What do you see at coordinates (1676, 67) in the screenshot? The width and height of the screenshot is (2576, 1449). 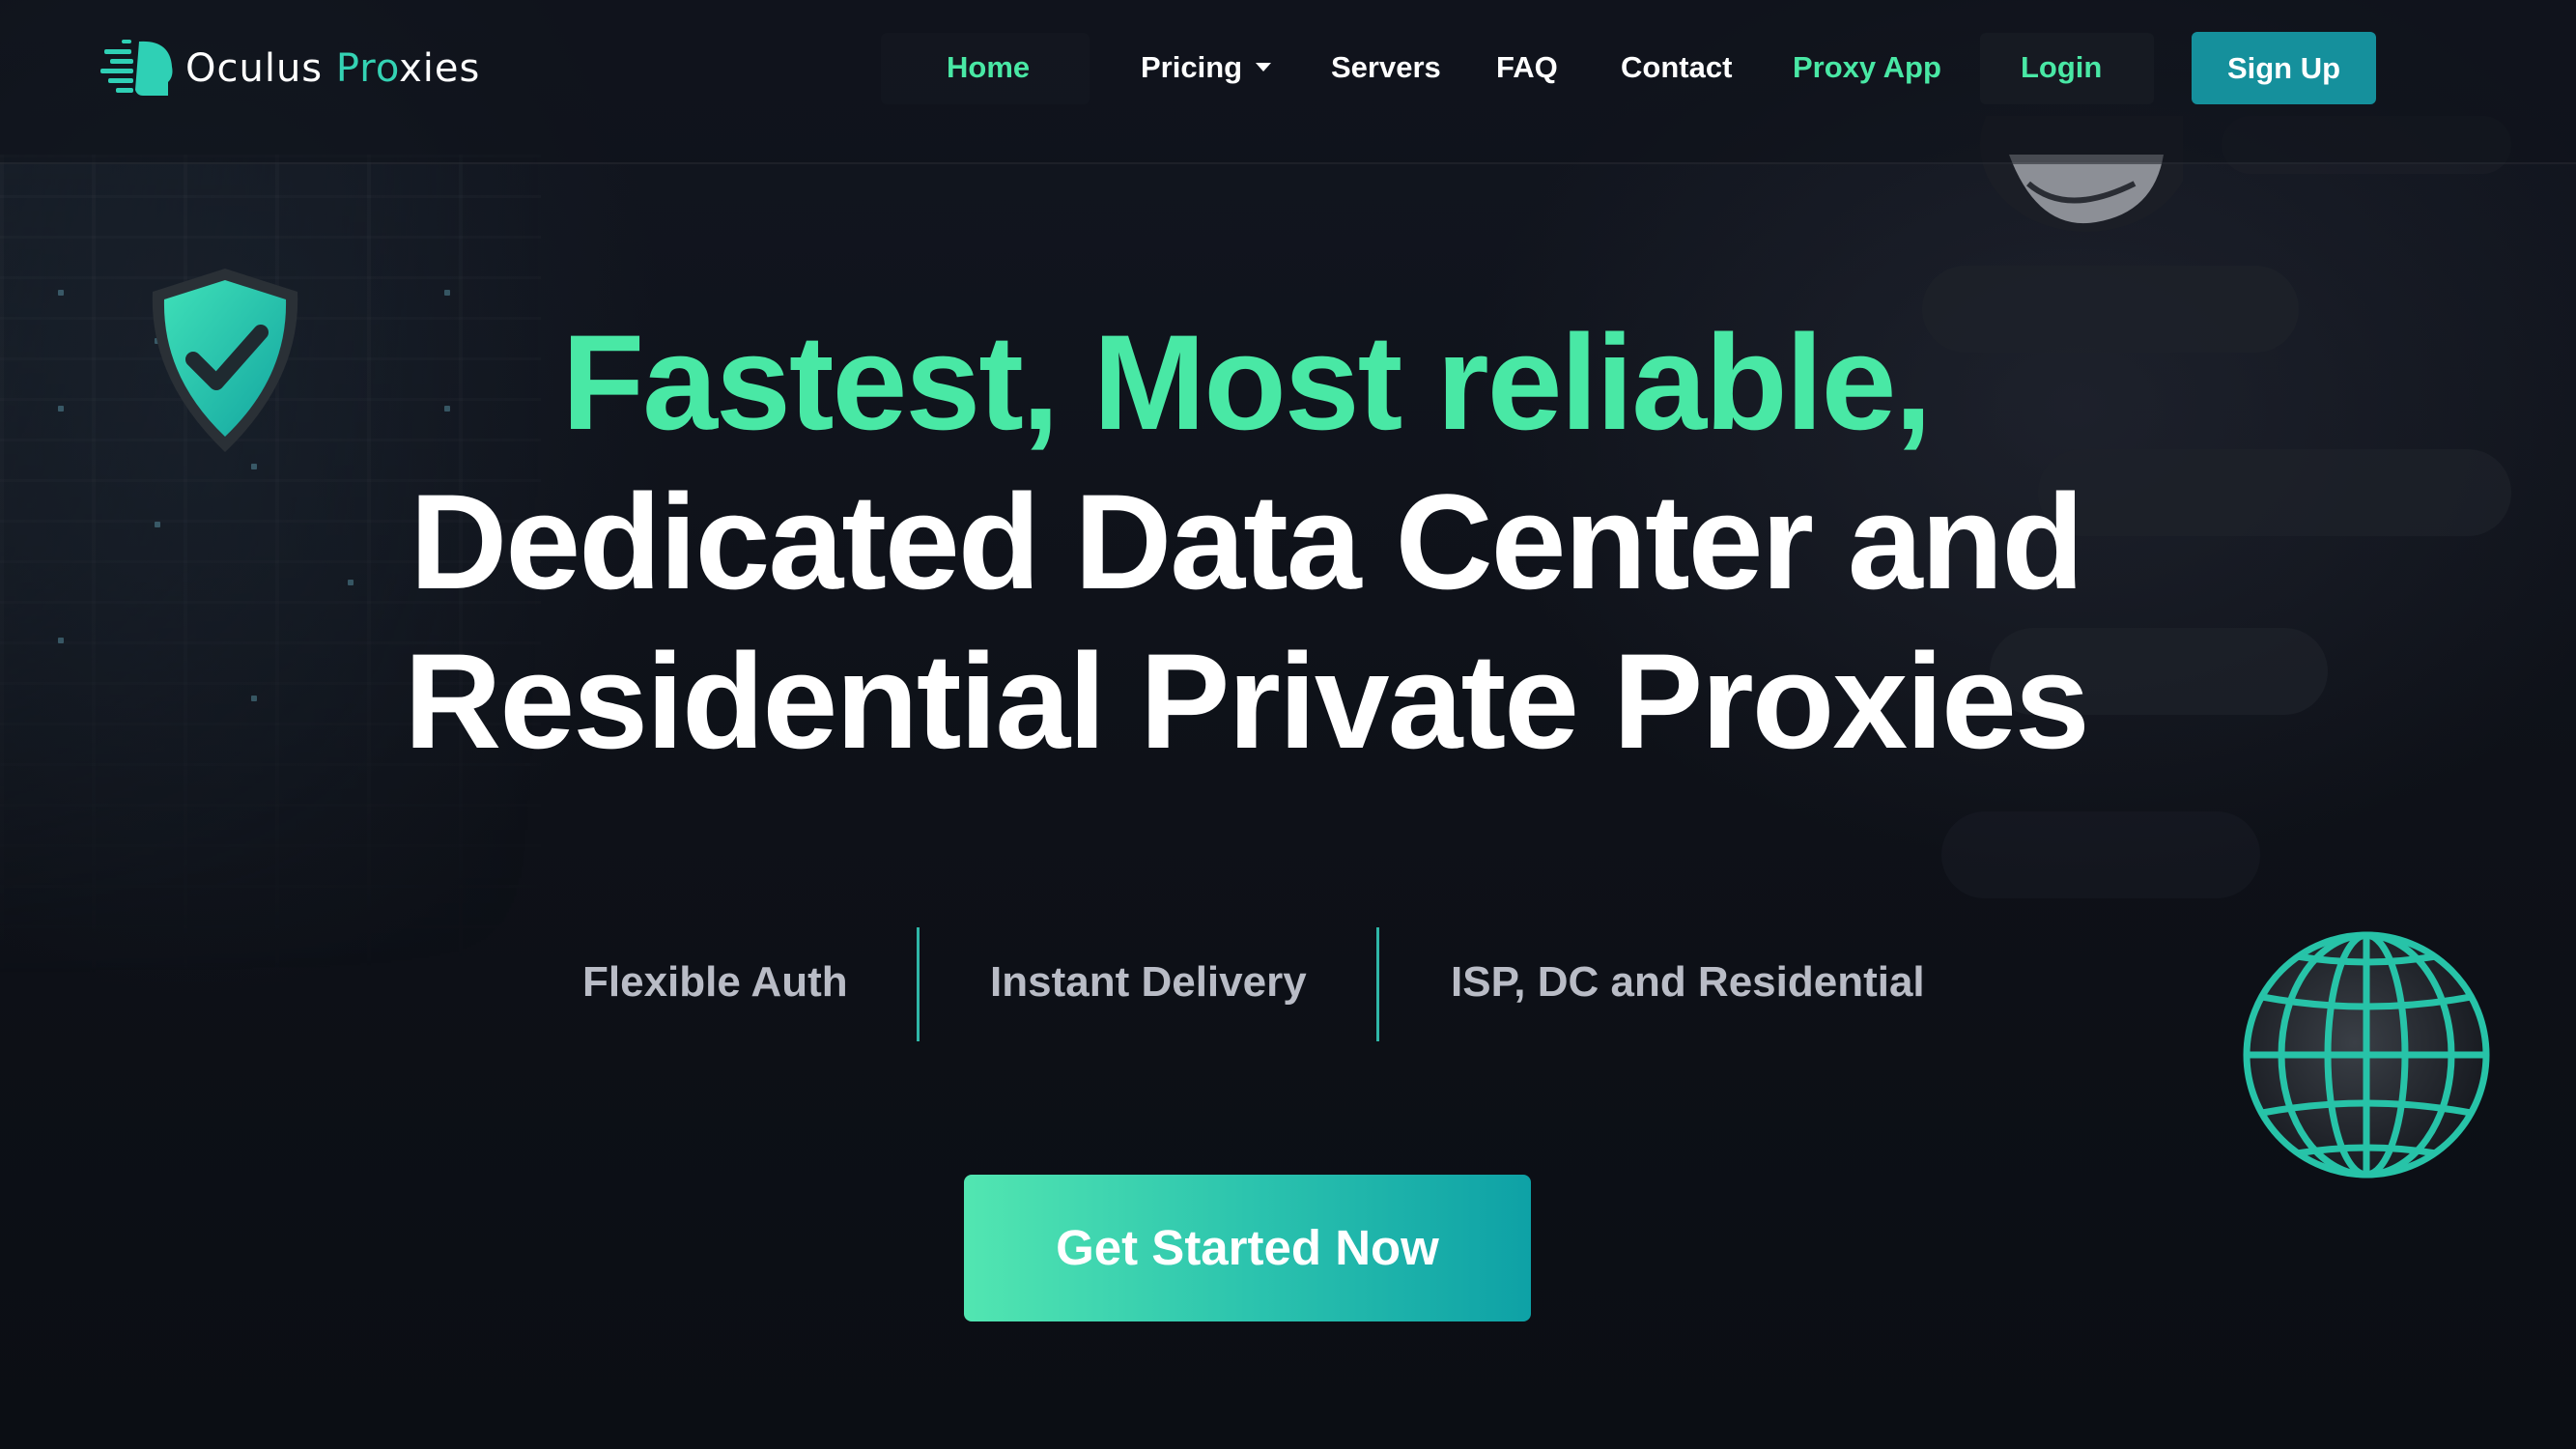 I see `nav-contact: Contact` at bounding box center [1676, 67].